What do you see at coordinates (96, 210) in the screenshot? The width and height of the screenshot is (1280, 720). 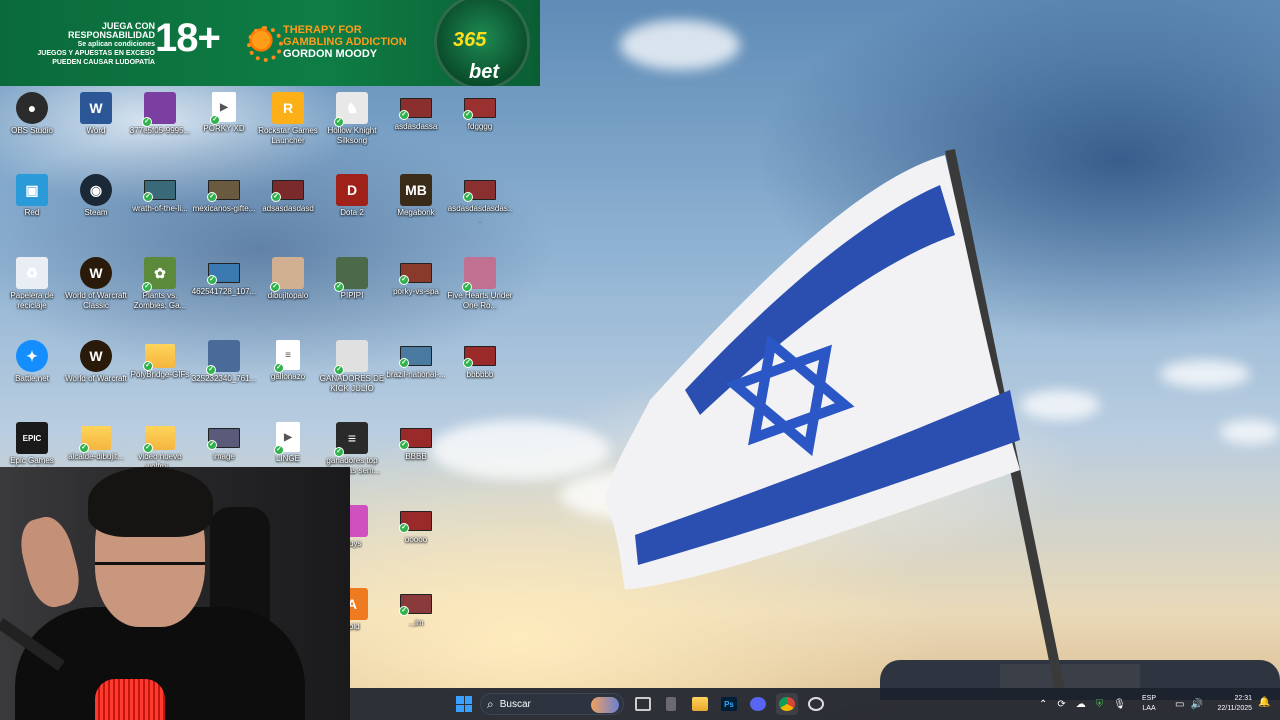 I see `desktop-icon: ◉ Steam` at bounding box center [96, 210].